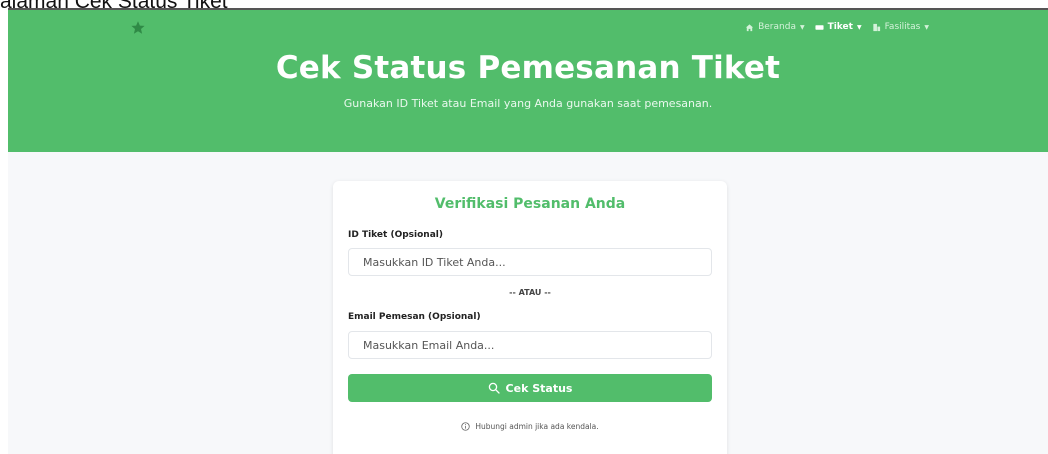  Describe the element at coordinates (530, 262) in the screenshot. I see `ticket-id-input` at that location.